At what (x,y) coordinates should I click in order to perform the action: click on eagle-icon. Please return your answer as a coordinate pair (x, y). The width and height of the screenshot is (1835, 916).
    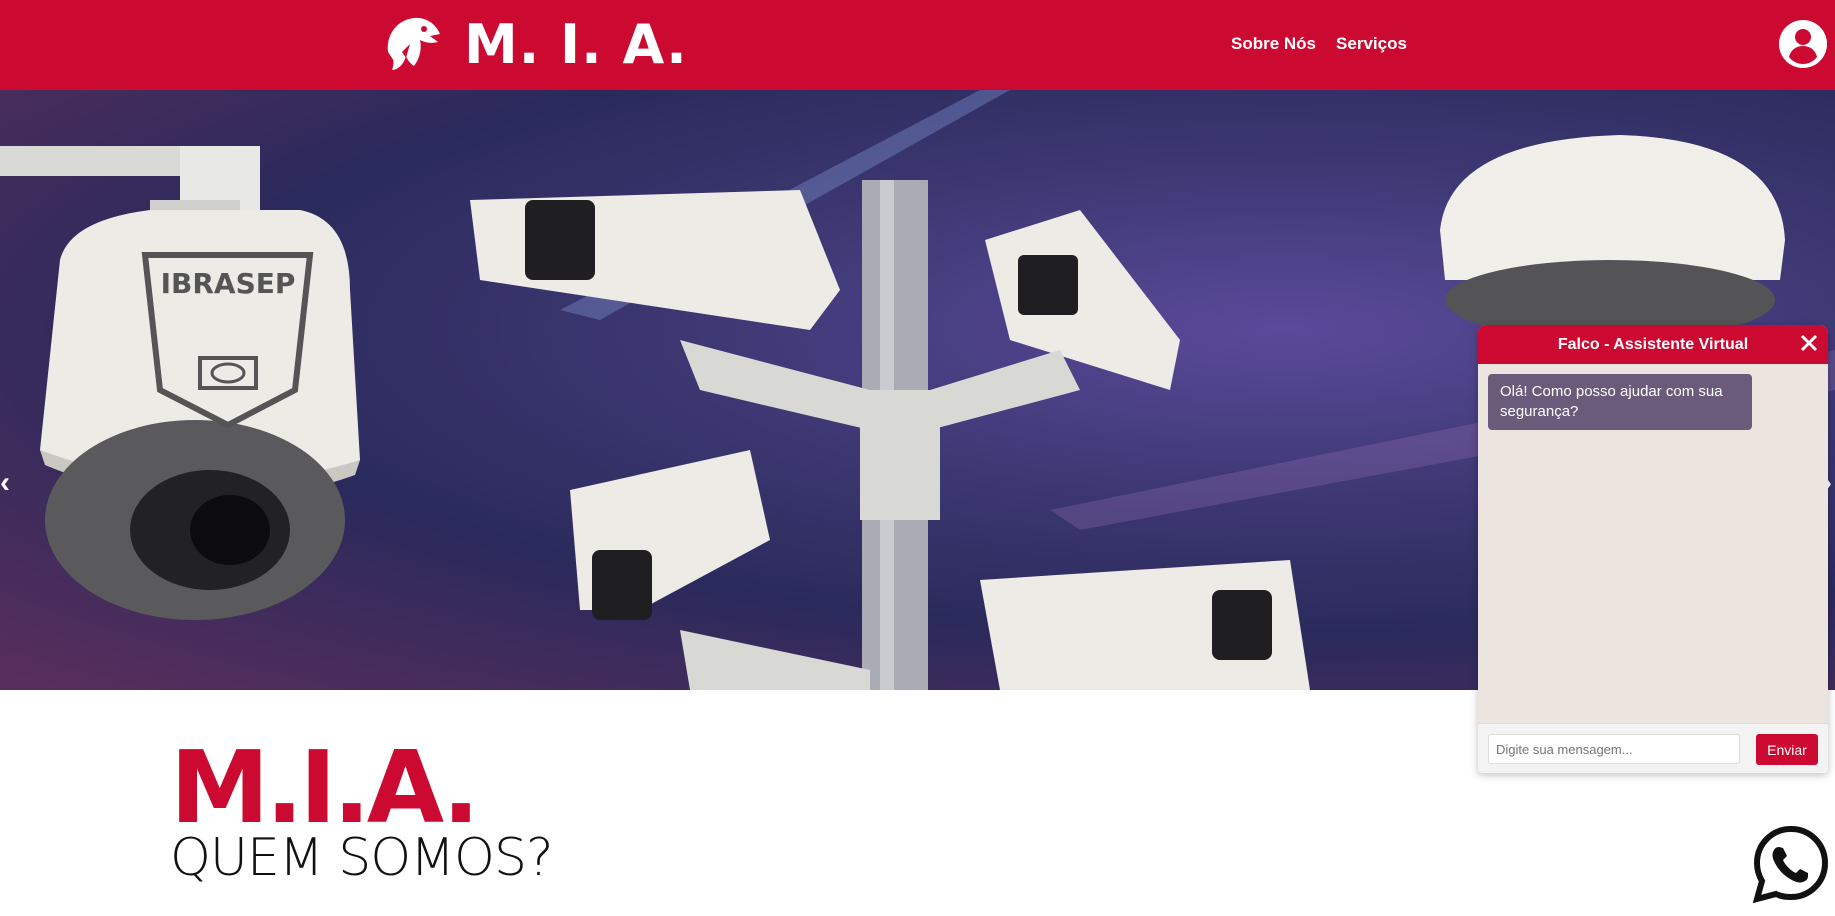
    Looking at the image, I should click on (413, 43).